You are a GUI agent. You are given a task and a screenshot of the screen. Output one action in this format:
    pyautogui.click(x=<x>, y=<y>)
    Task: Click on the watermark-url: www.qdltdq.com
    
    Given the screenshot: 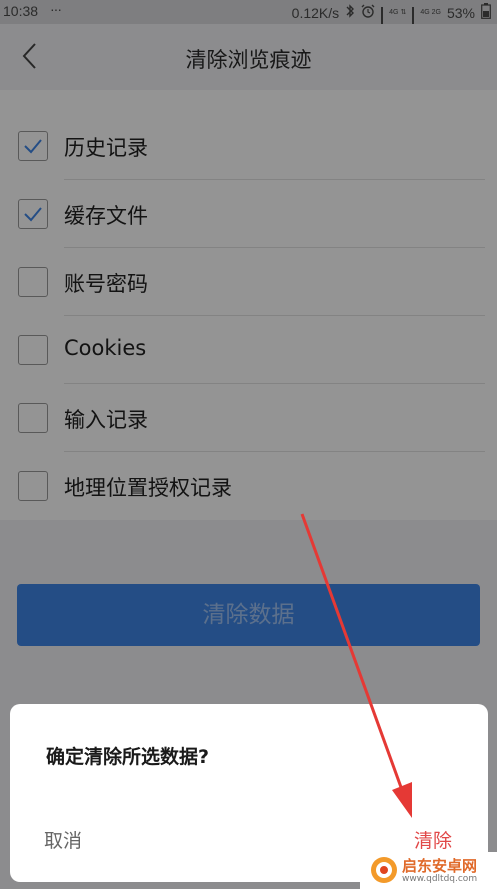 What is the action you would take?
    pyautogui.click(x=440, y=879)
    